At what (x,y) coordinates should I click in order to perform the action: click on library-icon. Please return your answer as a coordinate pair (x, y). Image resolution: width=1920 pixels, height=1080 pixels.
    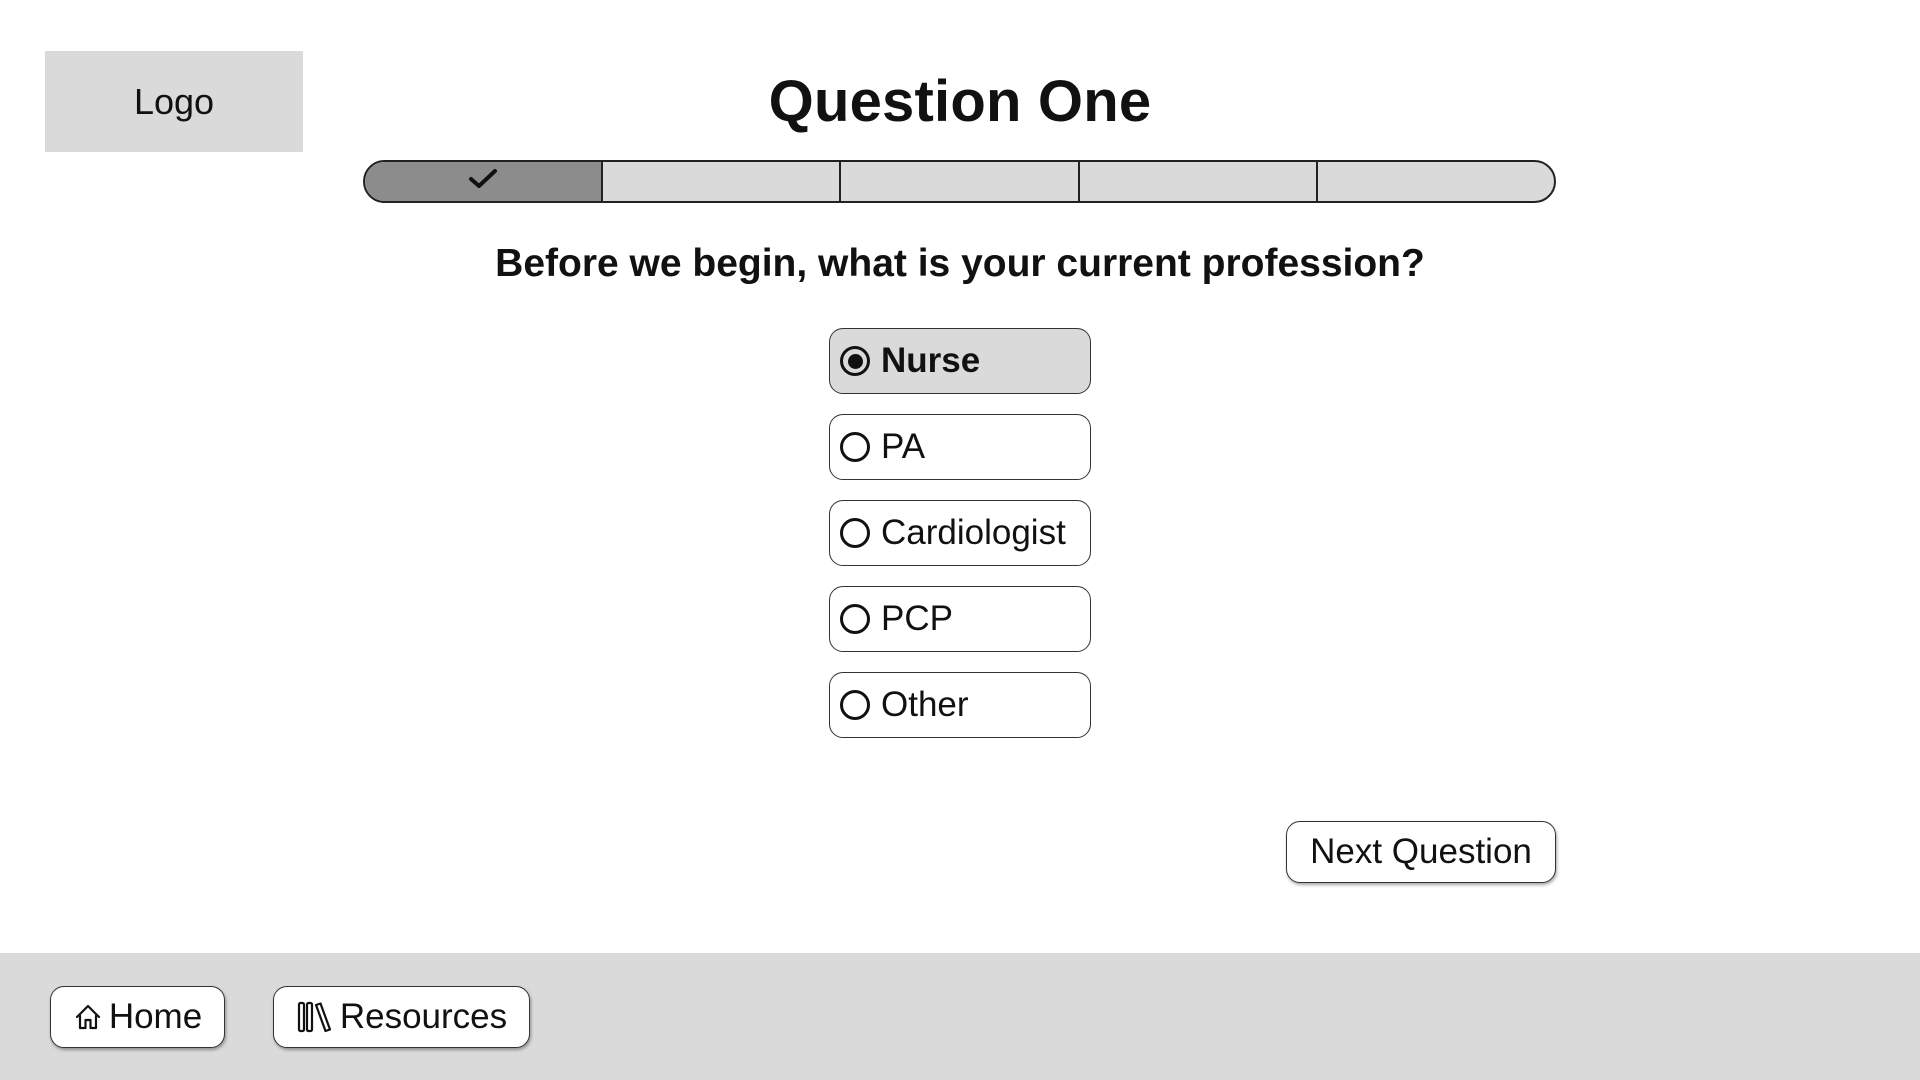
    Looking at the image, I should click on (315, 1017).